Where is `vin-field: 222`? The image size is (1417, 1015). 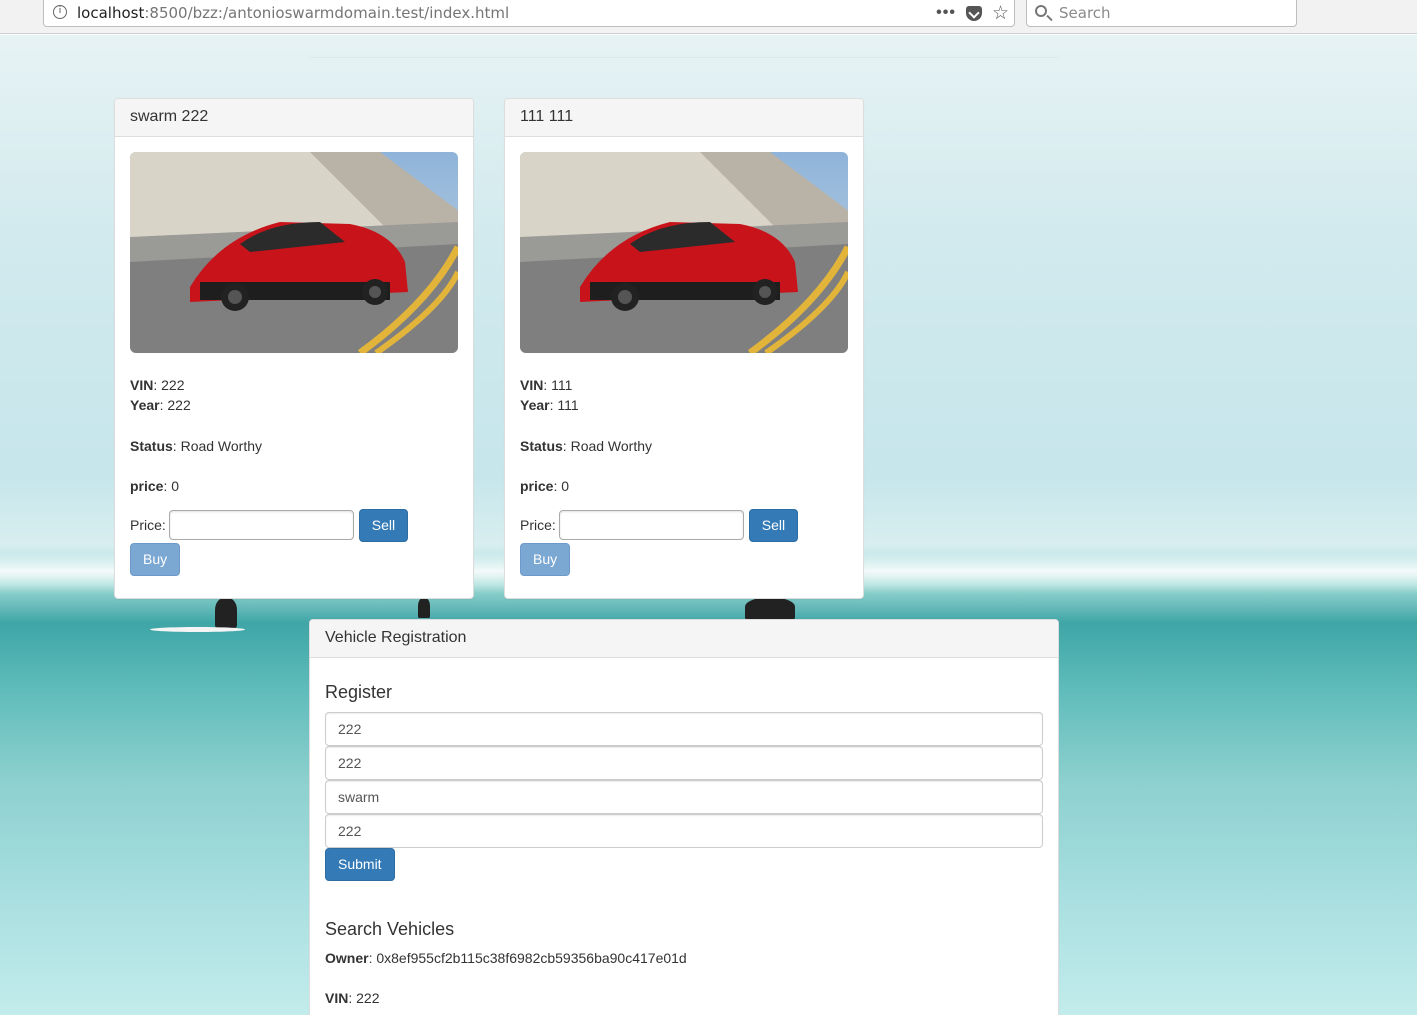
vin-field: 222 is located at coordinates (684, 729).